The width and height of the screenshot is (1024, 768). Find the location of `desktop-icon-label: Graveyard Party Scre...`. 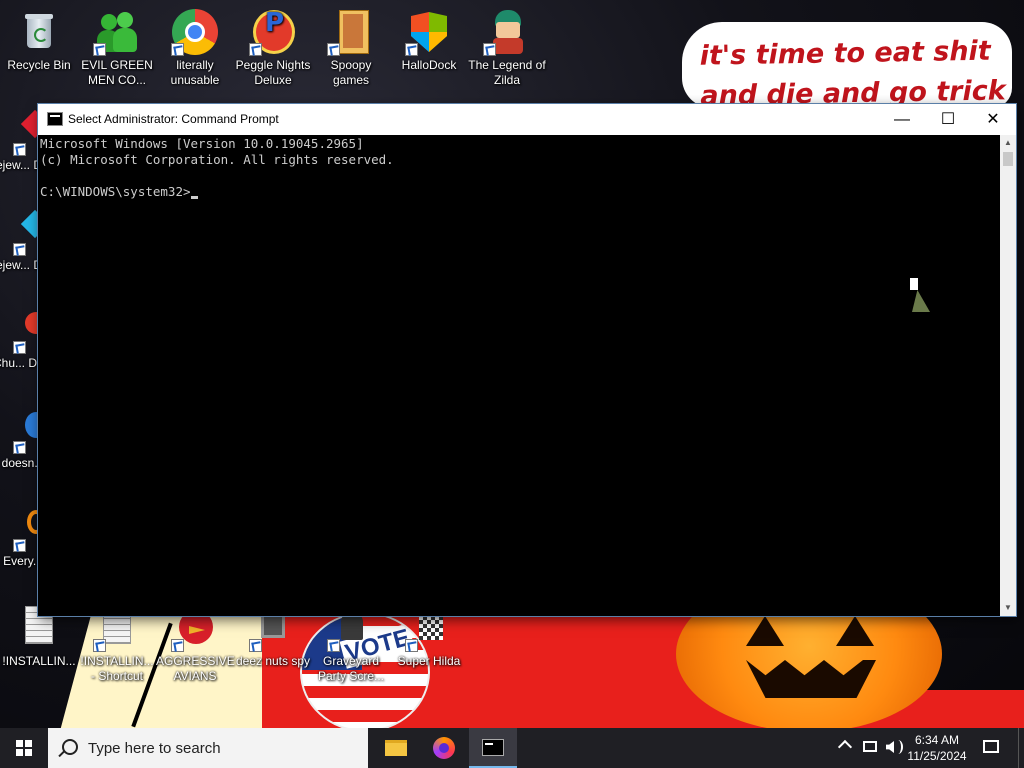

desktop-icon-label: Graveyard Party Scre... is located at coordinates (351, 668).